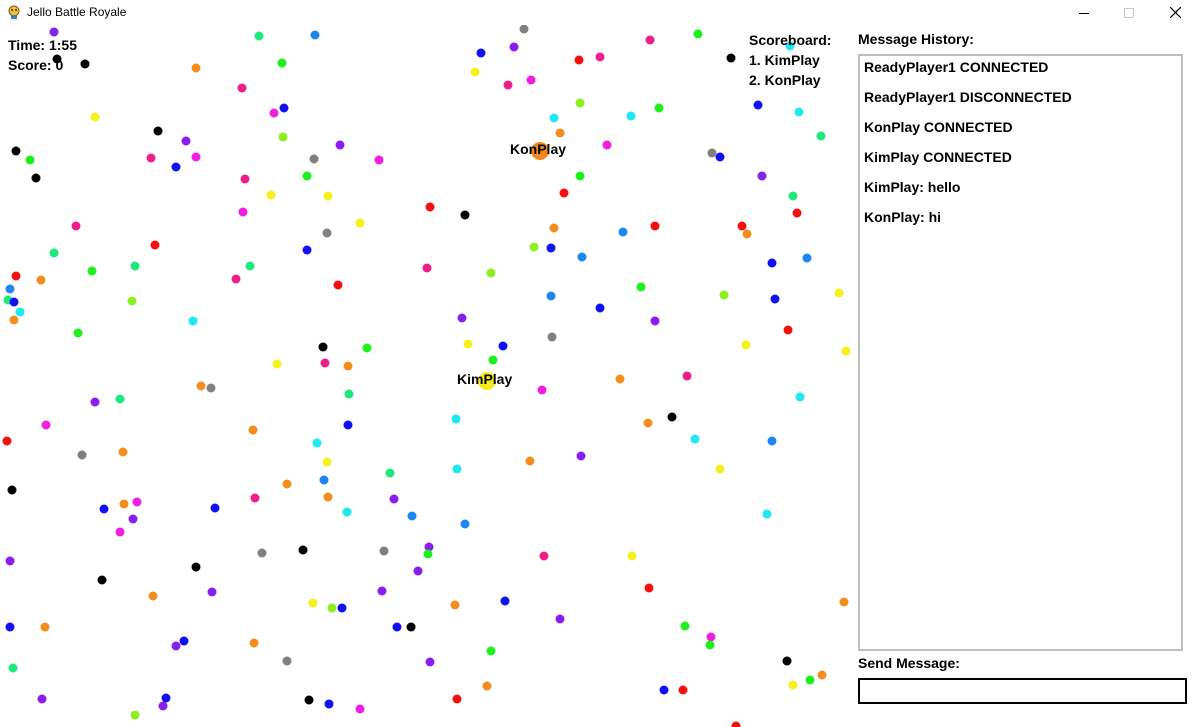 The width and height of the screenshot is (1198, 727). What do you see at coordinates (903, 217) in the screenshot?
I see `chat-message: KonPlay: hi` at bounding box center [903, 217].